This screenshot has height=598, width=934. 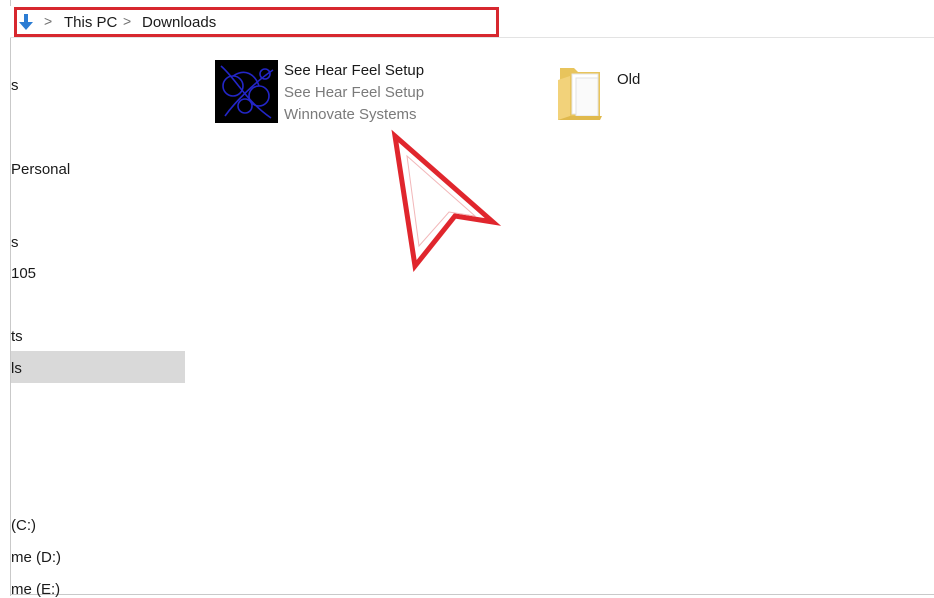 What do you see at coordinates (98, 367) in the screenshot?
I see `sidebar-selected-highlight` at bounding box center [98, 367].